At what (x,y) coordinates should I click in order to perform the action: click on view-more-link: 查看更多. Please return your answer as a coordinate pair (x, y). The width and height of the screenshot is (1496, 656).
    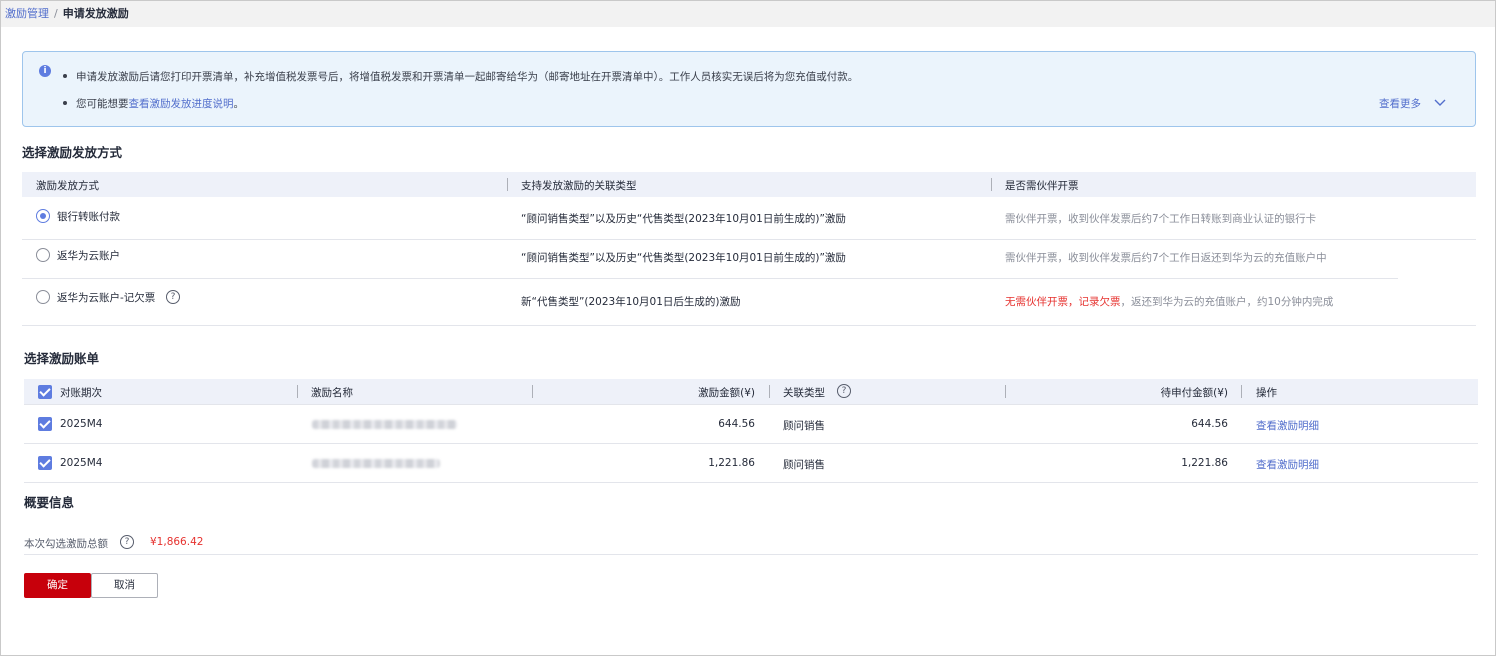
    Looking at the image, I should click on (1400, 103).